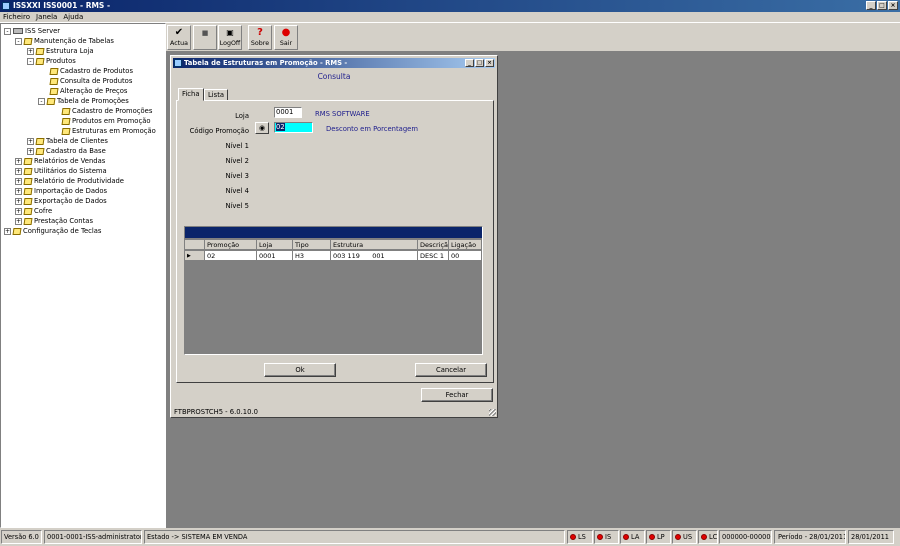 This screenshot has width=900, height=546. I want to click on tree-leaf: Alteração de Preços, so click(88, 91).